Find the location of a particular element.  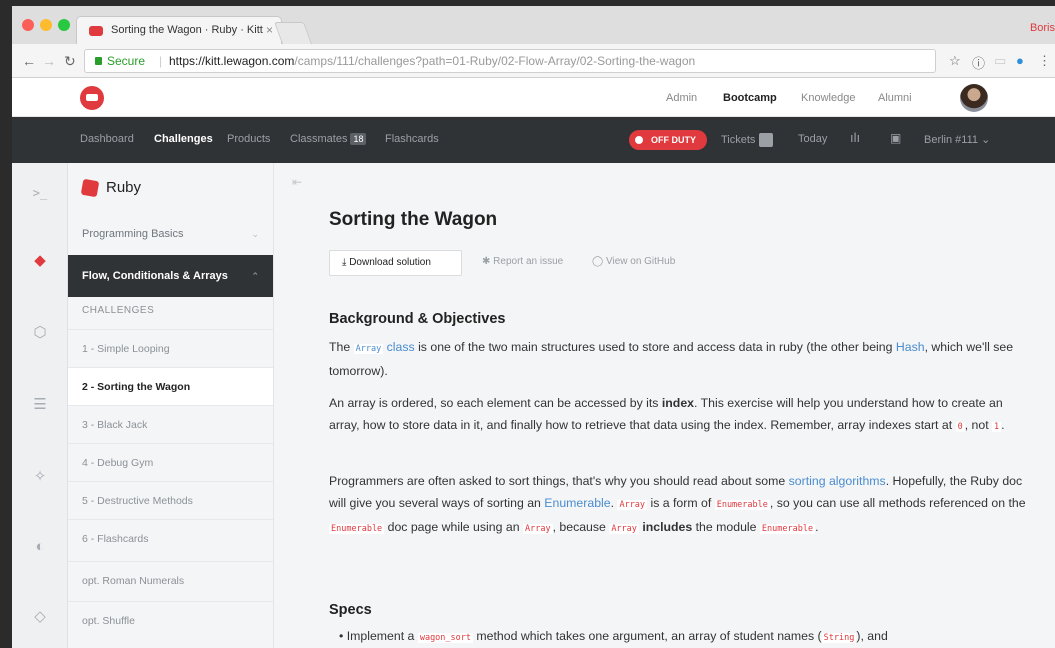

rails-icon: ◐ is located at coordinates (40, 547).